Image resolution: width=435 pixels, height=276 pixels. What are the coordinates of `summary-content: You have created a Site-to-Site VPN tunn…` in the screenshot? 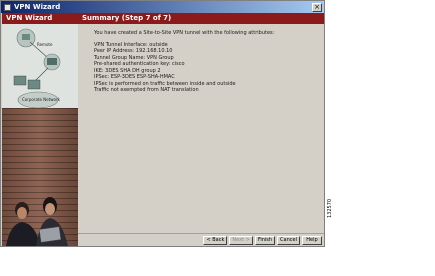 It's located at (201, 59).